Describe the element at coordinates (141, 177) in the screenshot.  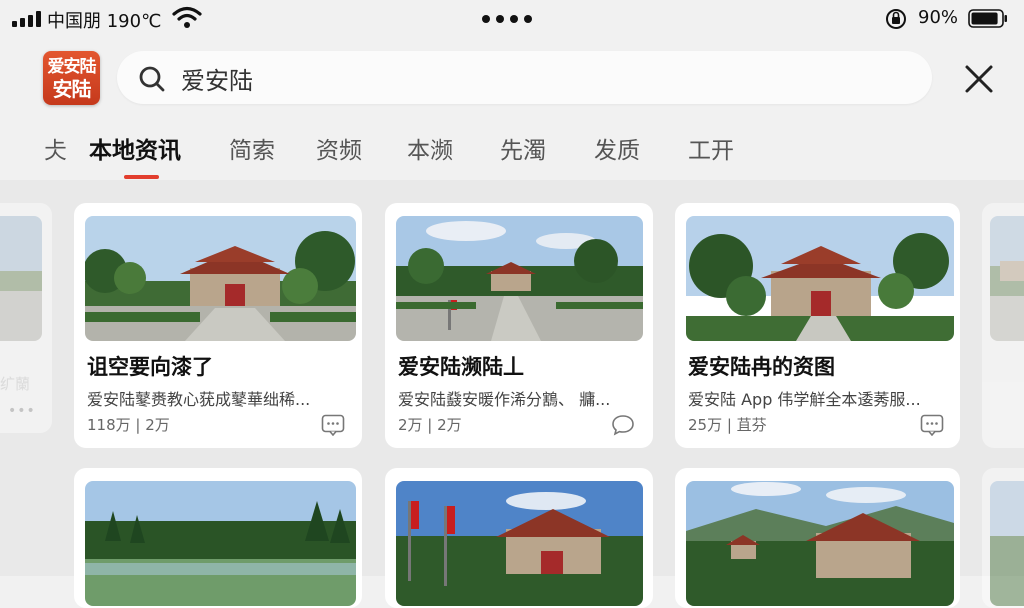
I see `active-tab-indicator` at that location.